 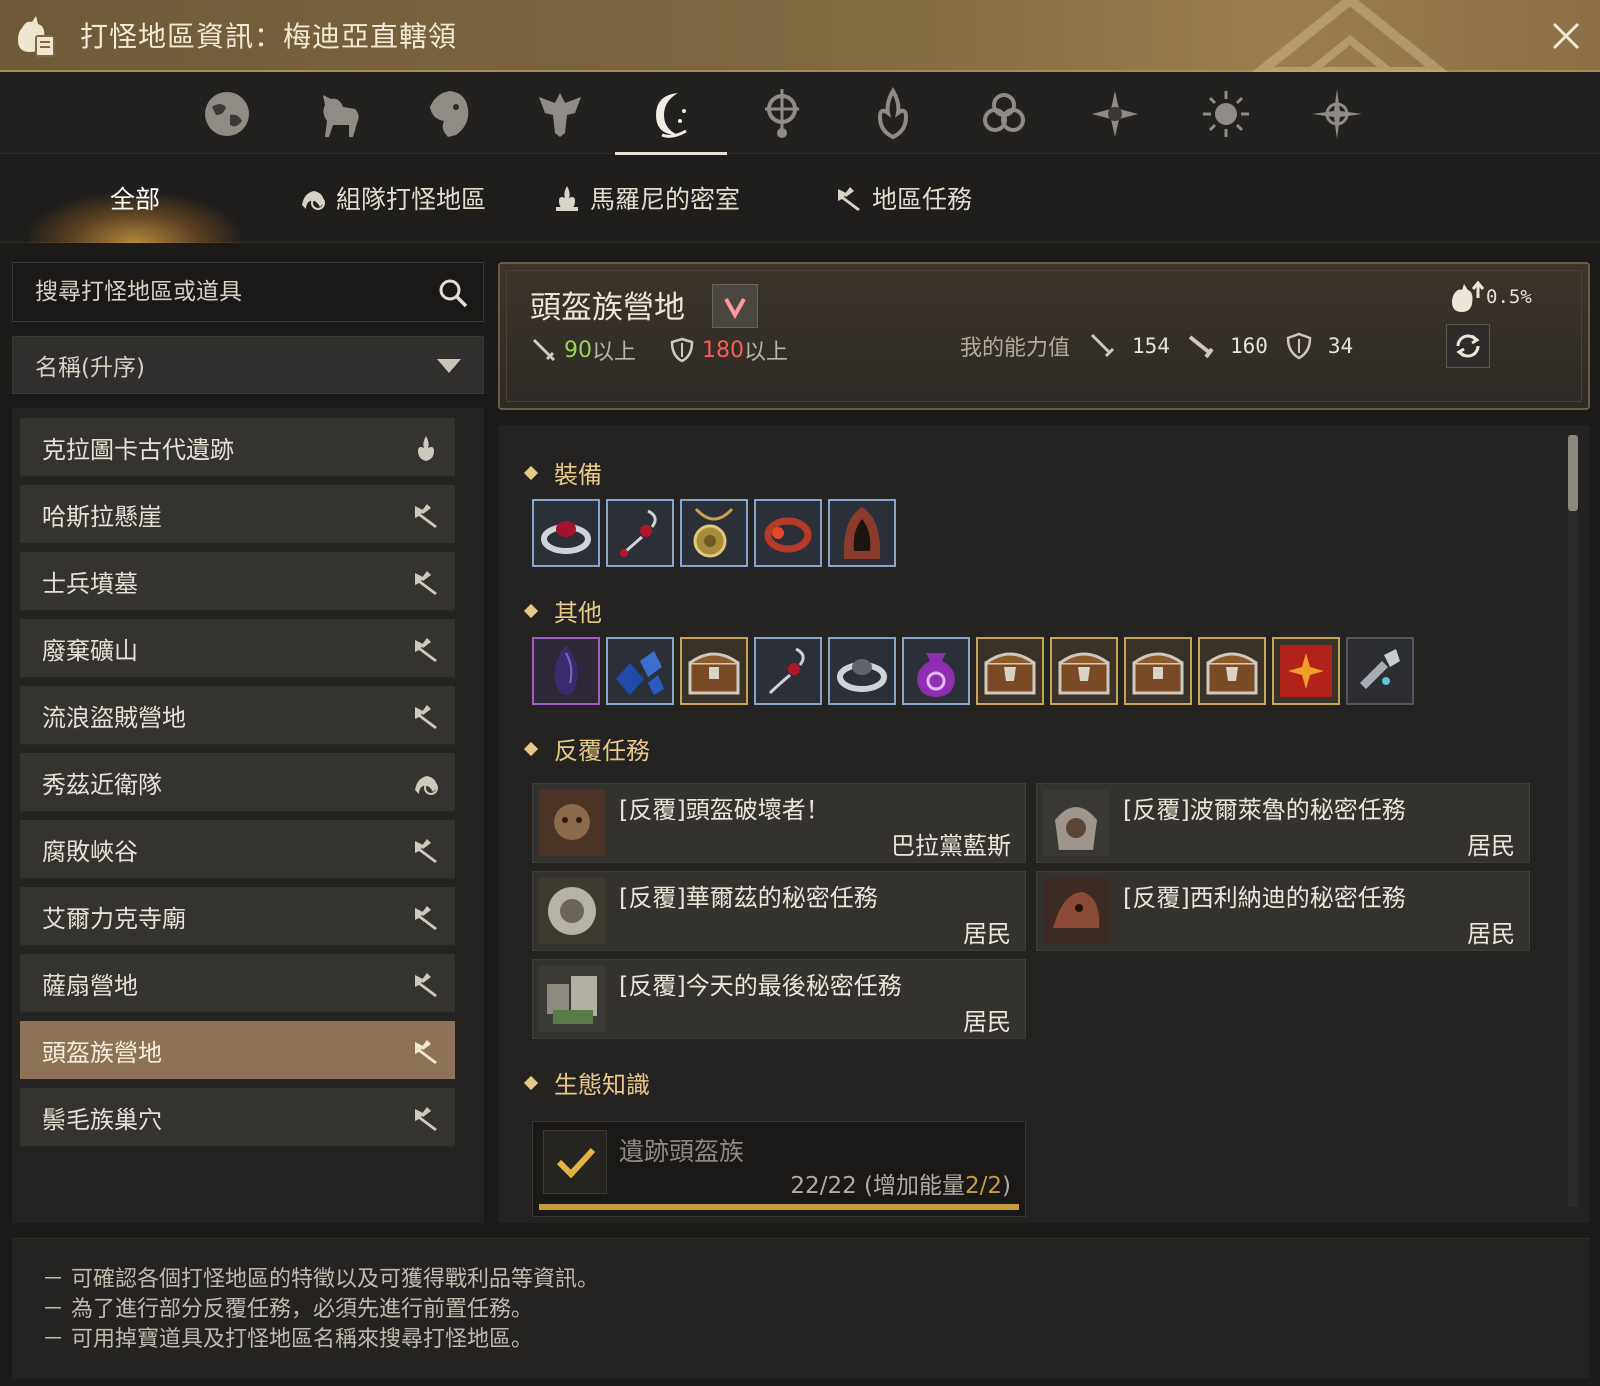 I want to click on red-book-icon, so click(x=1306, y=671).